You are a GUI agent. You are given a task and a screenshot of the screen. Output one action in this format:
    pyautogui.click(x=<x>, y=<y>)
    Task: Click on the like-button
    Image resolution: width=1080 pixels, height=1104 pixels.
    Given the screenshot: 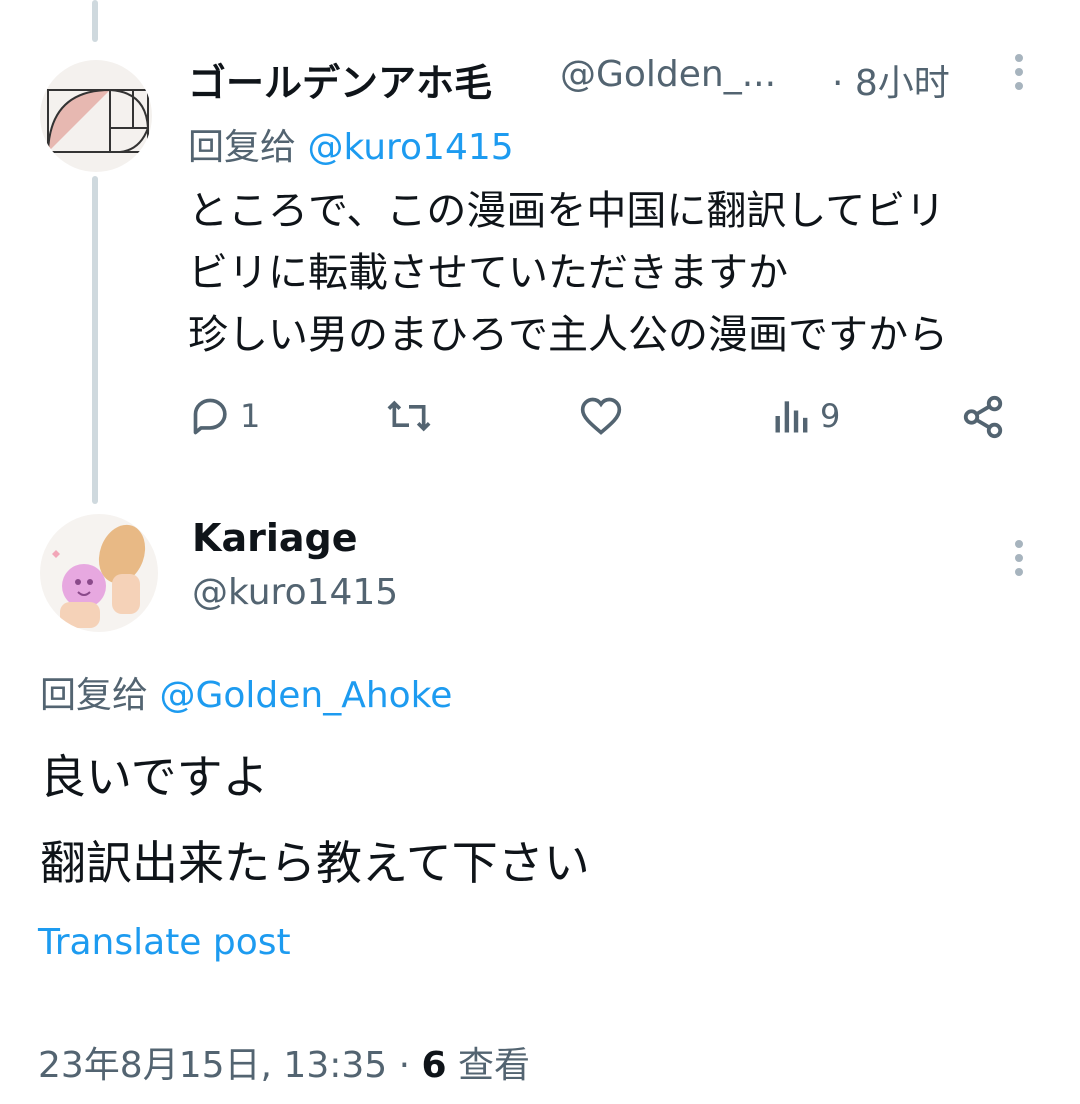 What is the action you would take?
    pyautogui.click(x=601, y=416)
    